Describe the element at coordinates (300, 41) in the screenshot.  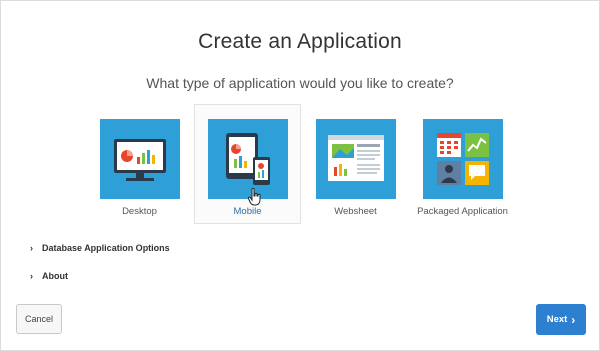
I see `page-title: Create an Application` at that location.